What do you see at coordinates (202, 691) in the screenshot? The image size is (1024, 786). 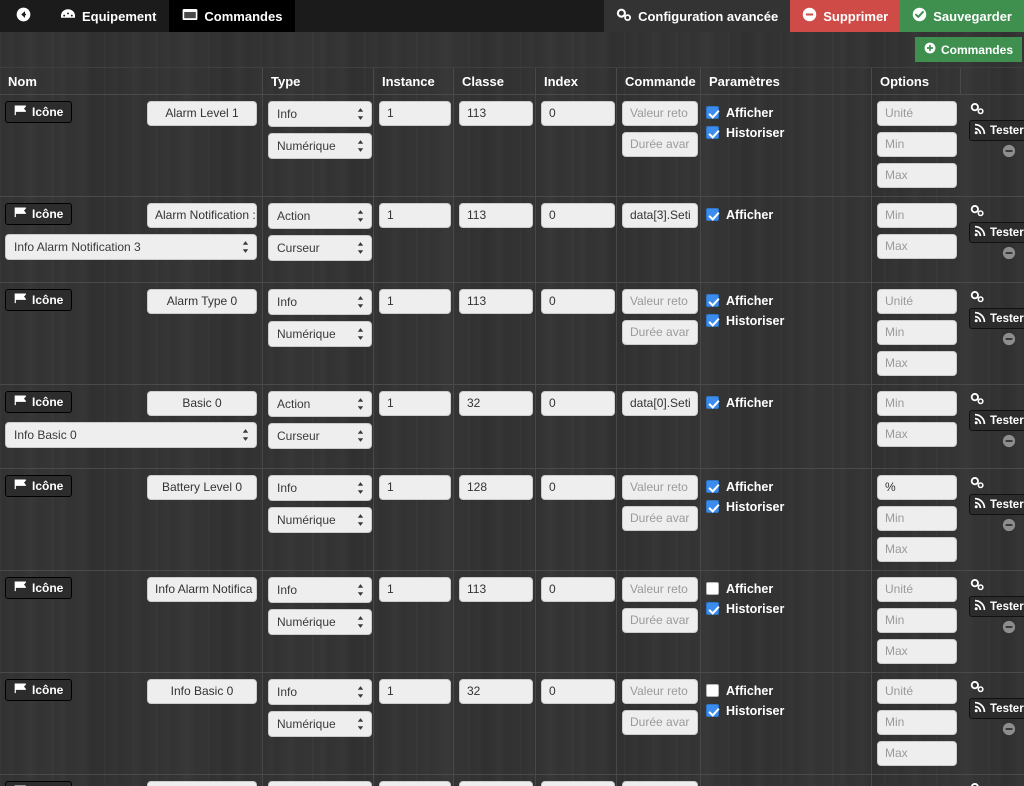 I see `command-name-input: Info Basic 0` at bounding box center [202, 691].